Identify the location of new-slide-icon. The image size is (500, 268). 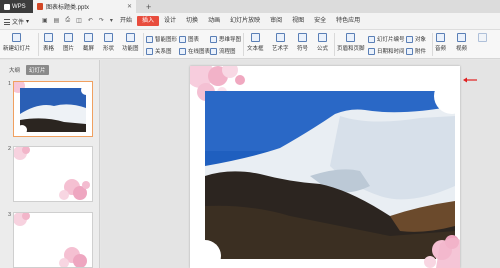
(17, 37).